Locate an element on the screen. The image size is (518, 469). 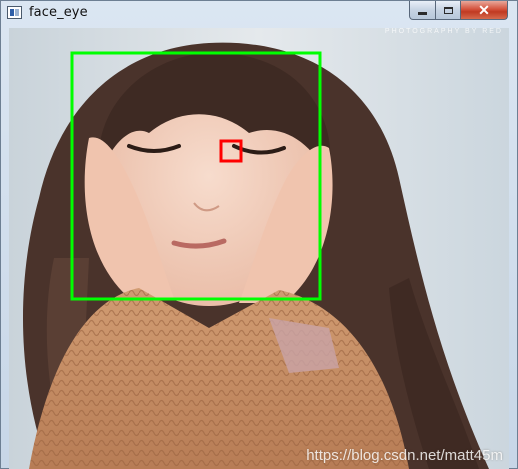
app-icon is located at coordinates (14, 12).